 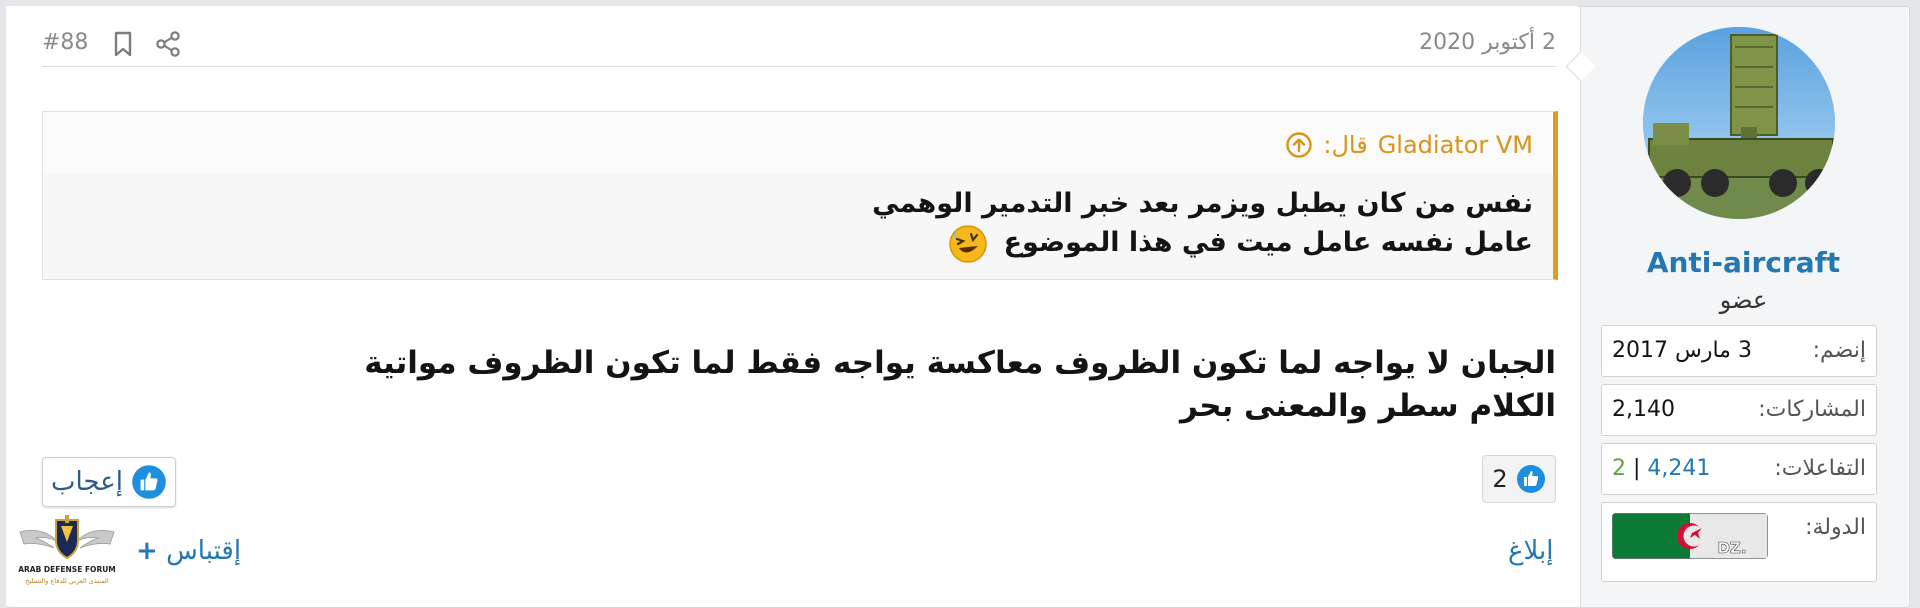 I want to click on info-posts: المشاركات: 2,140, so click(x=1739, y=410).